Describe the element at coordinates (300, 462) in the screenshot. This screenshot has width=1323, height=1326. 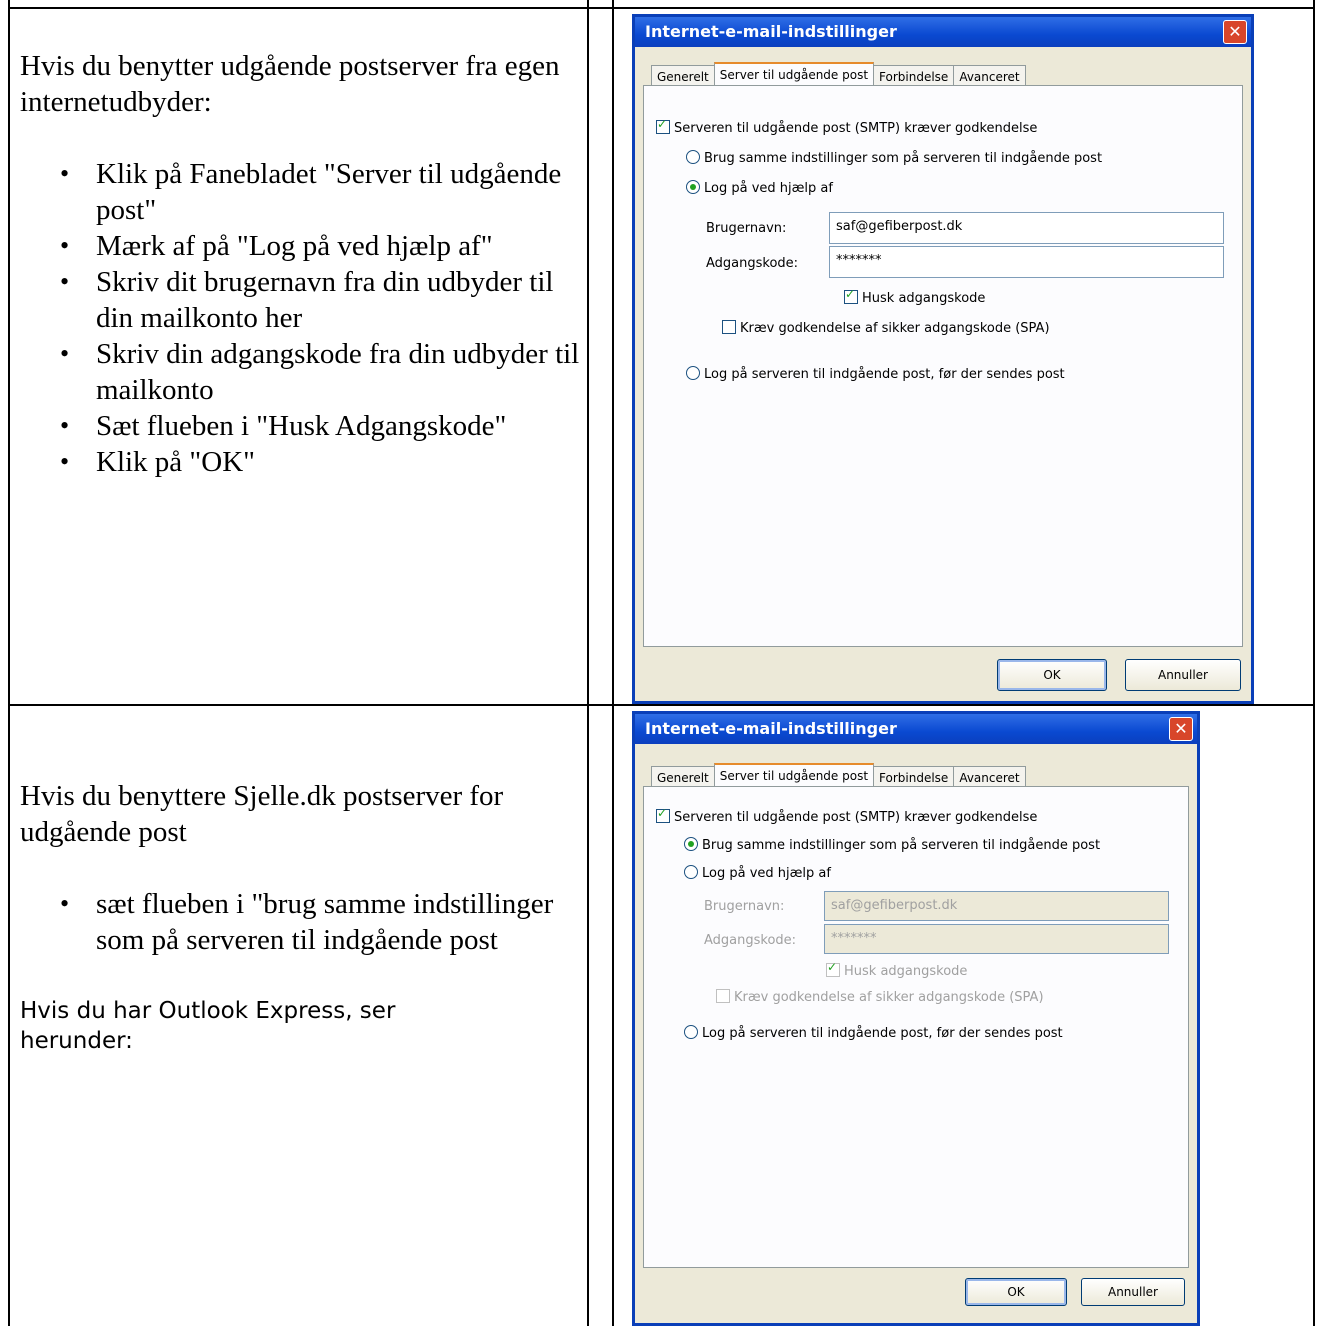
I see `list-item: Klik på "OK"` at that location.